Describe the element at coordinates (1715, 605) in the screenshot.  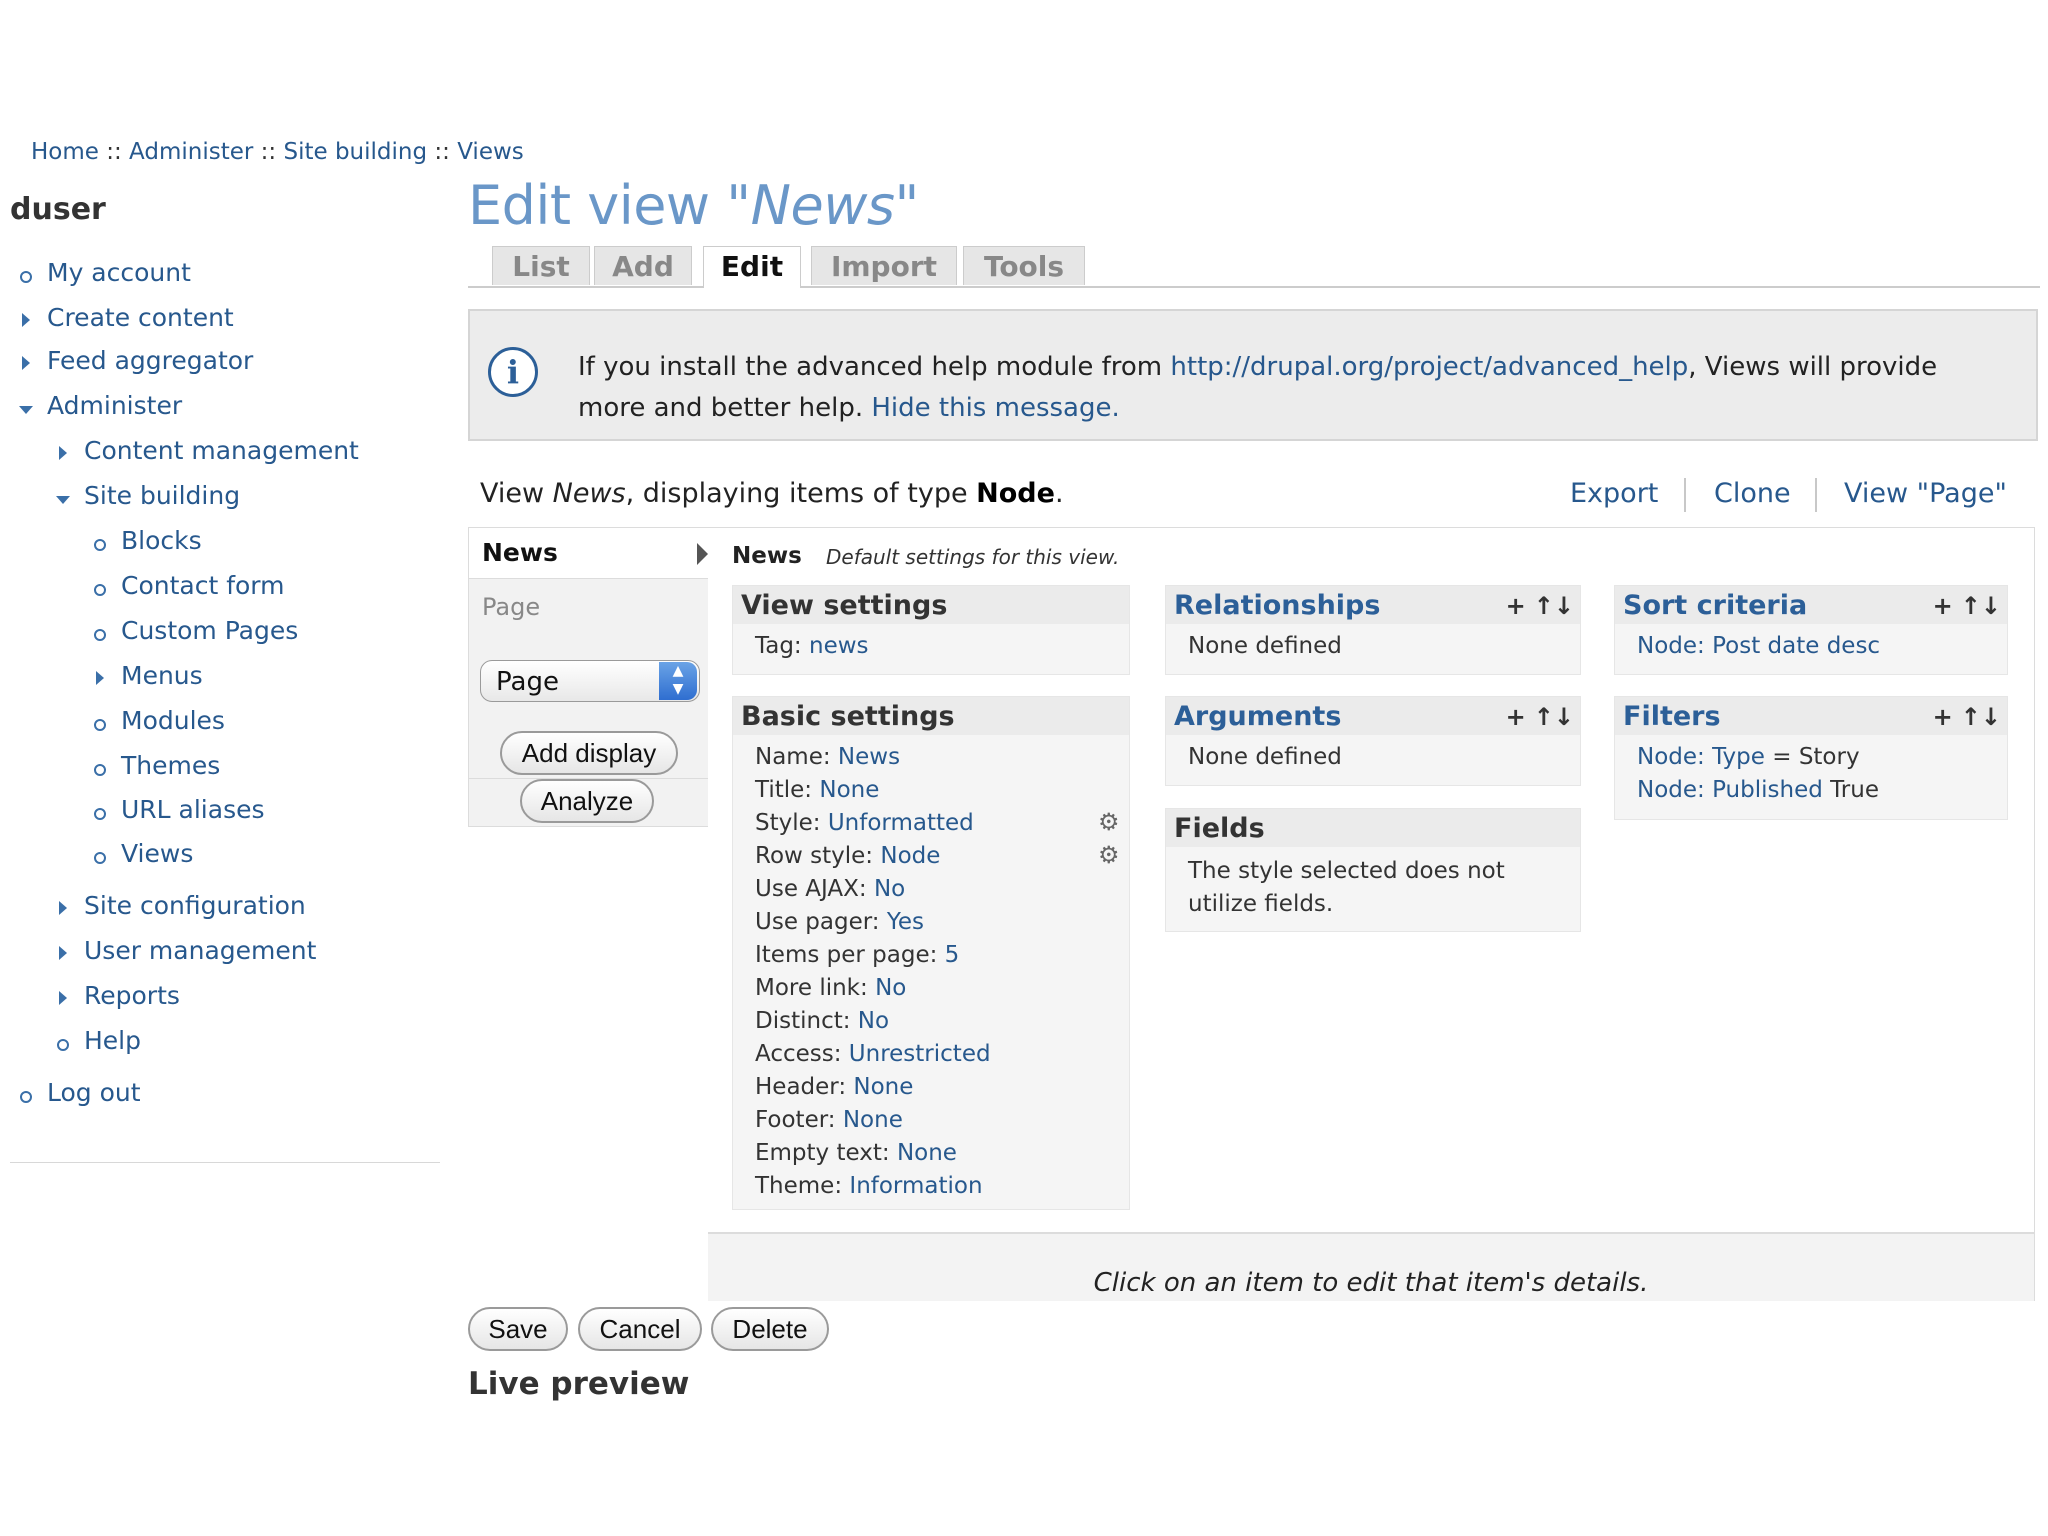
I see `sort-criteria-title: Sort criteria` at that location.